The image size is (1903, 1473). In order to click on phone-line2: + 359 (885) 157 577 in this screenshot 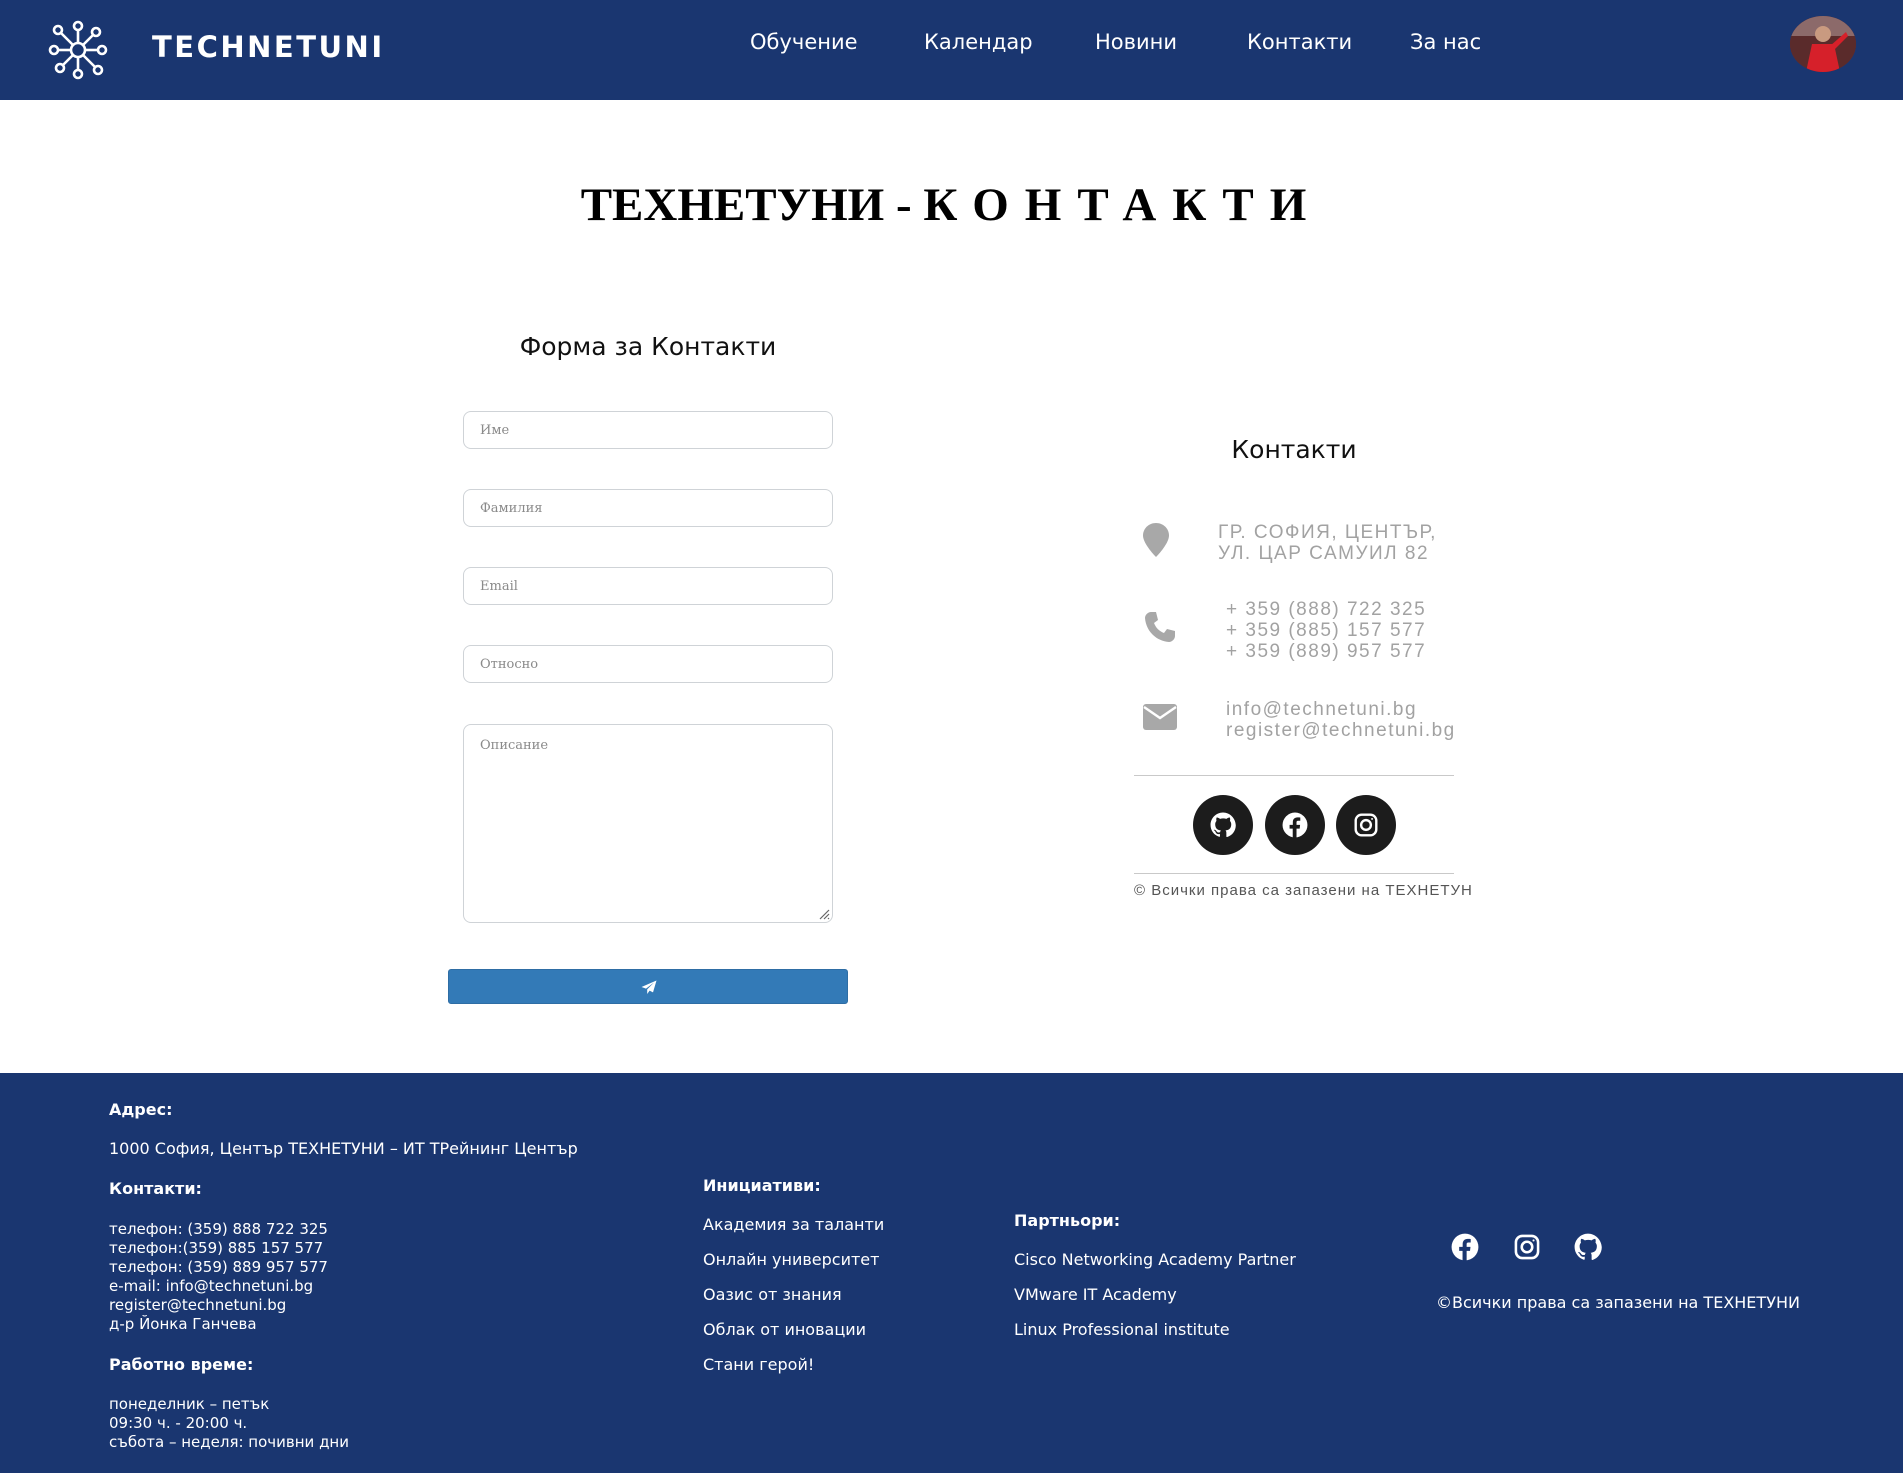, I will do `click(1326, 630)`.